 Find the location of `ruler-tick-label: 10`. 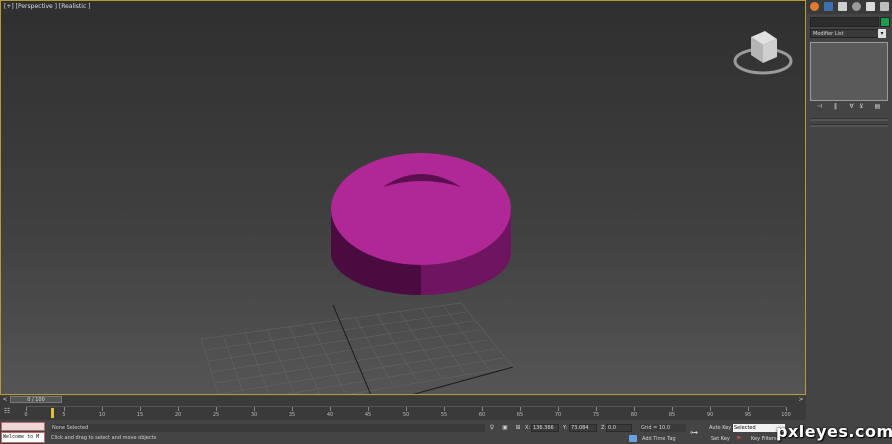

ruler-tick-label: 10 is located at coordinates (102, 415).